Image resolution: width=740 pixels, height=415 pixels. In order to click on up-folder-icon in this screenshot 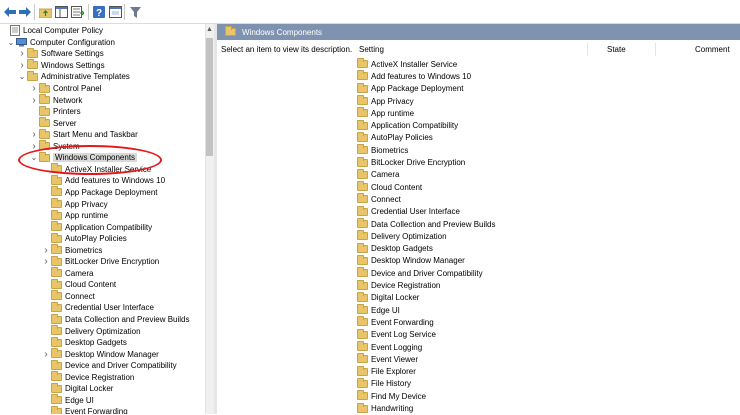, I will do `click(45, 12)`.